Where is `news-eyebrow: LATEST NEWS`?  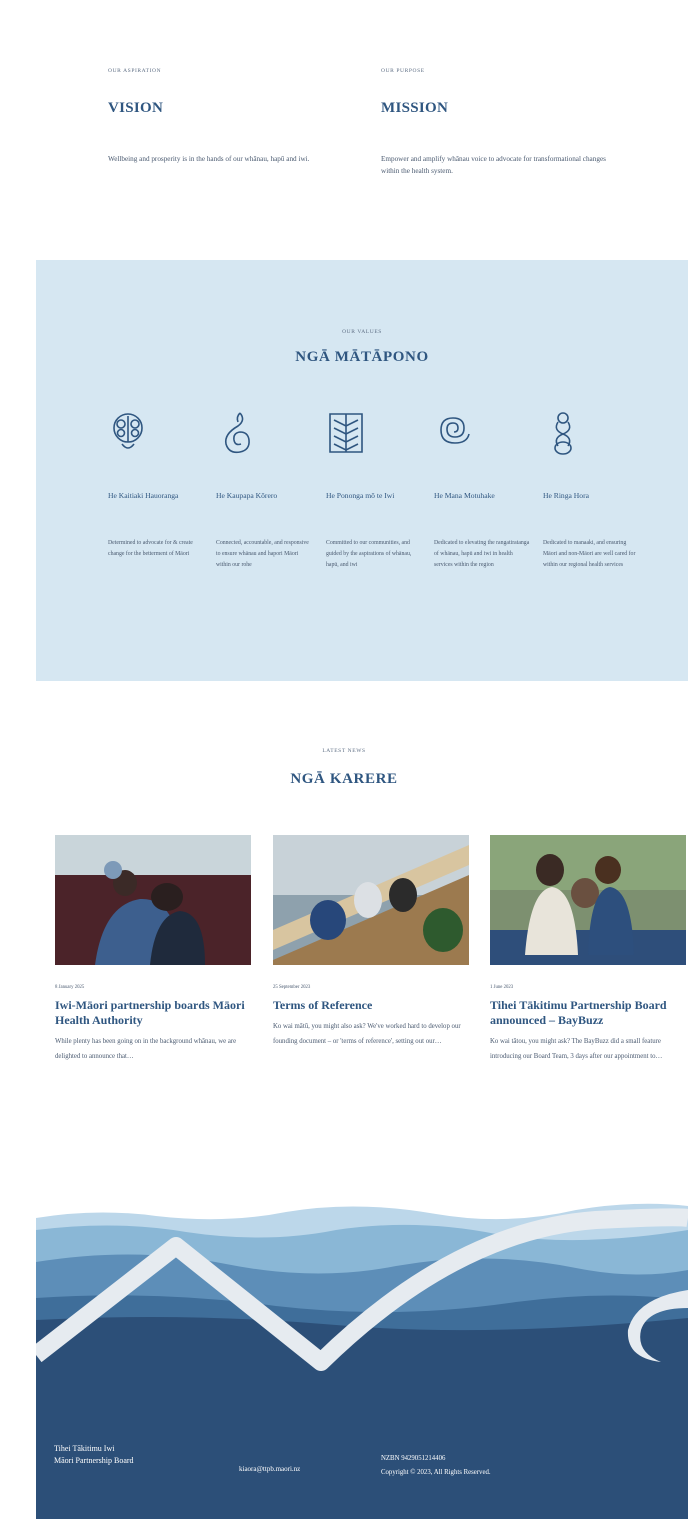 news-eyebrow: LATEST NEWS is located at coordinates (344, 751).